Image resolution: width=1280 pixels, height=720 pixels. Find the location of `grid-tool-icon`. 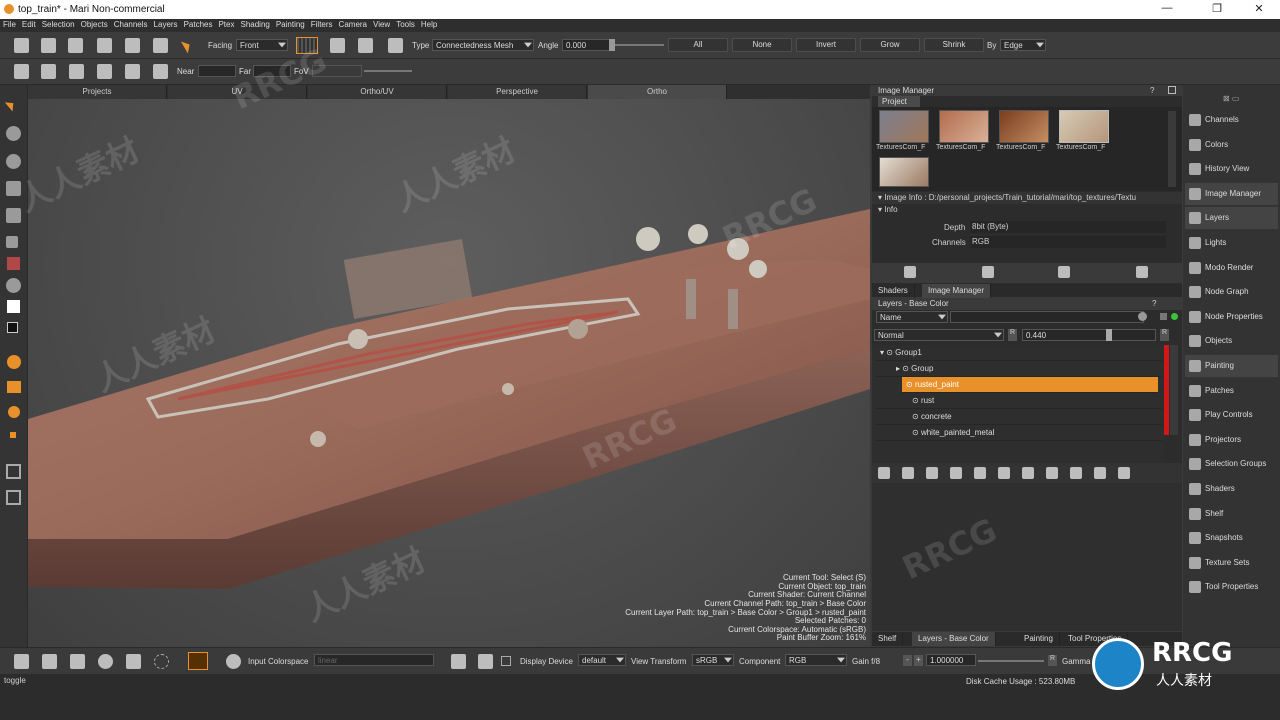

grid-tool-icon is located at coordinates (13, 188).